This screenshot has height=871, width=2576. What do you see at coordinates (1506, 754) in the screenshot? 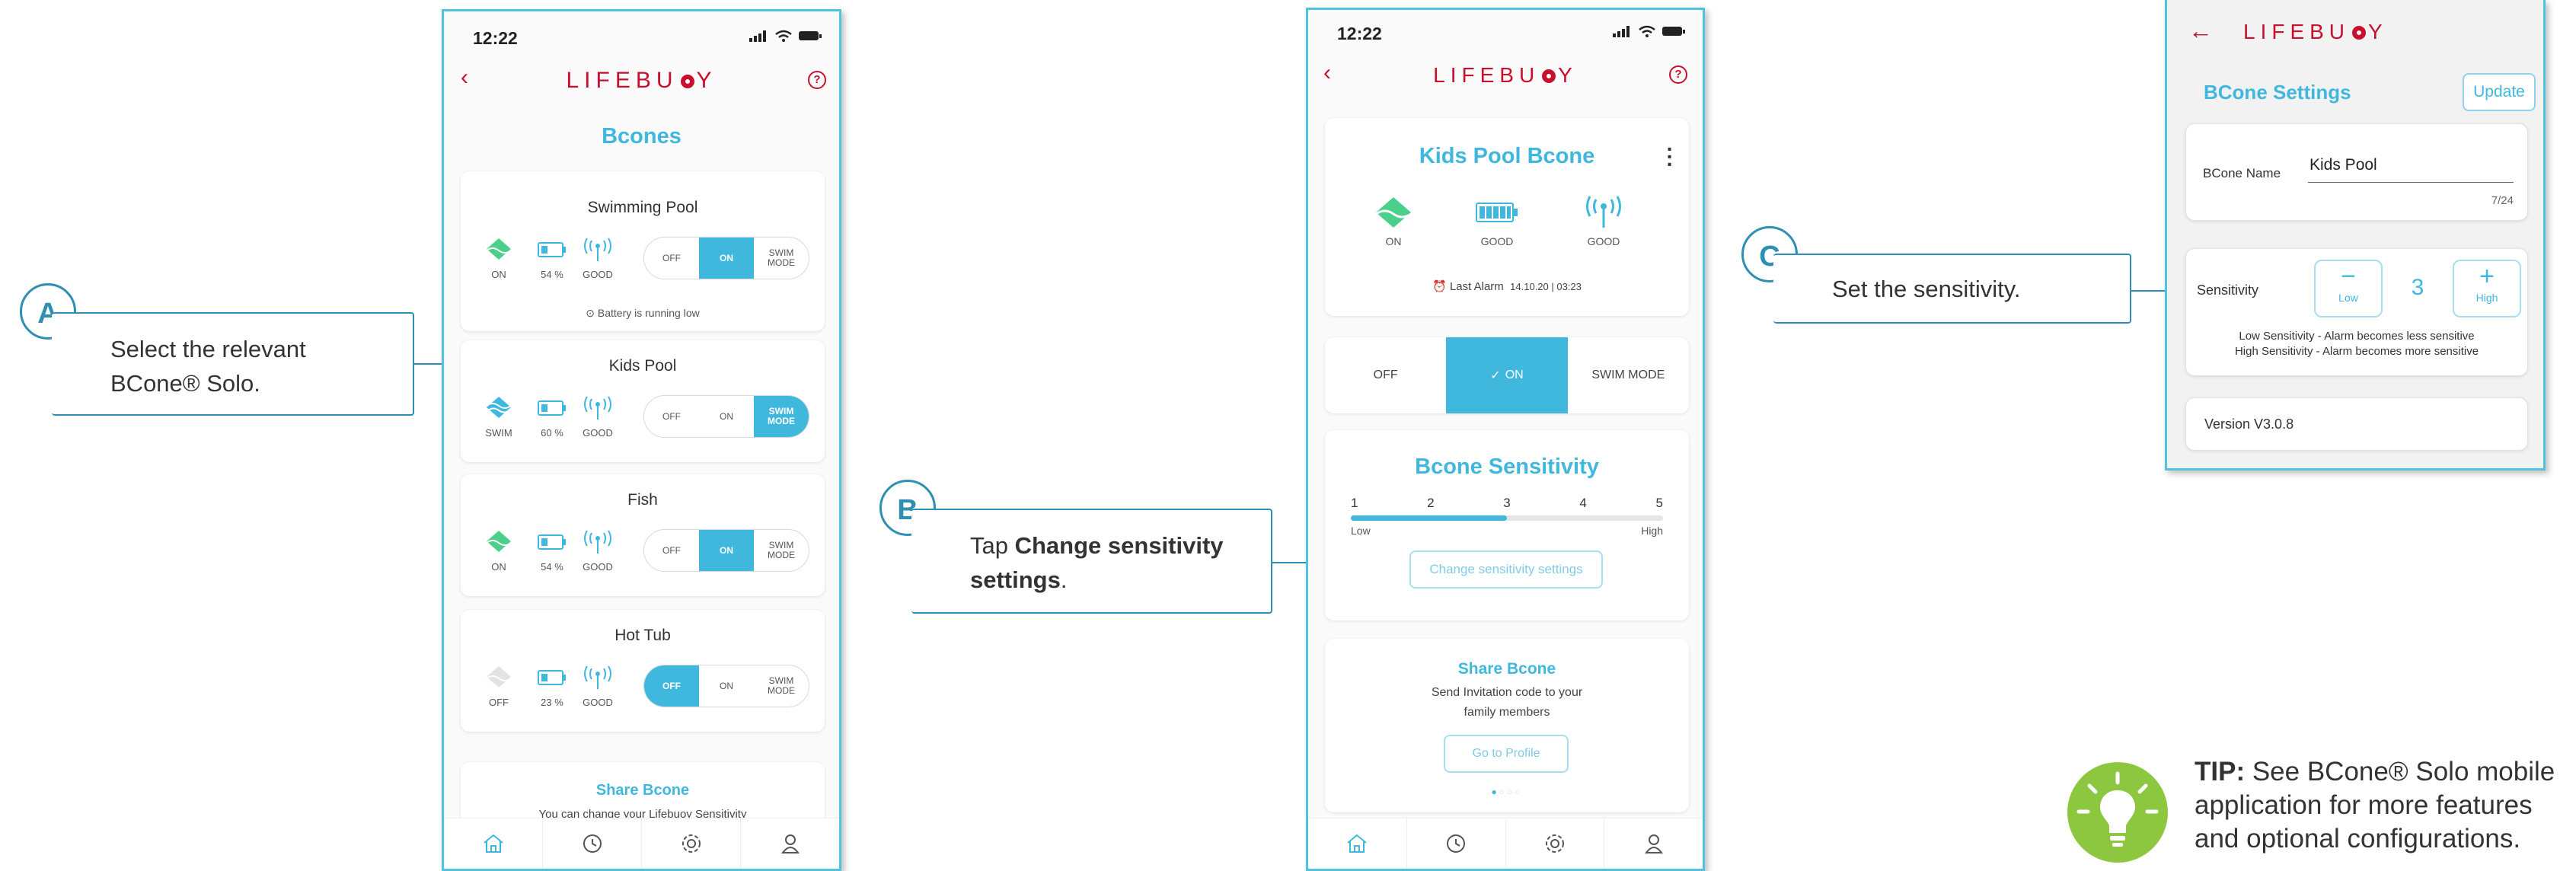
I see `go-to-profile-button: Go to Profile` at bounding box center [1506, 754].